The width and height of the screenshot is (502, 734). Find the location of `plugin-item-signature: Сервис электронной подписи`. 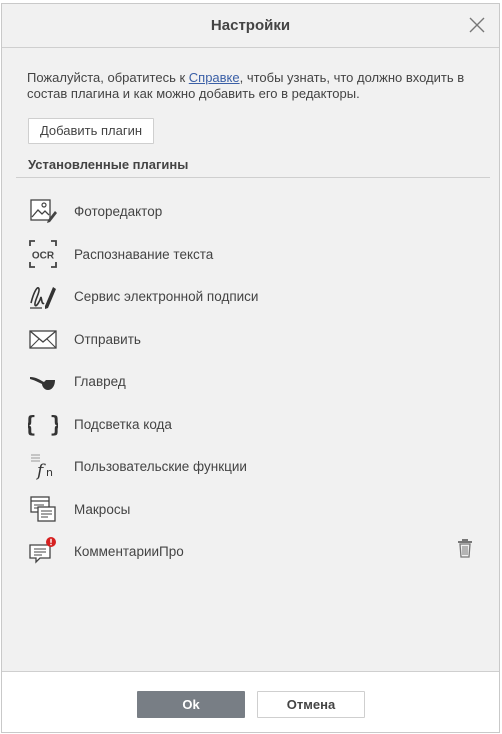

plugin-item-signature: Сервис электронной подписи is located at coordinates (250, 296).